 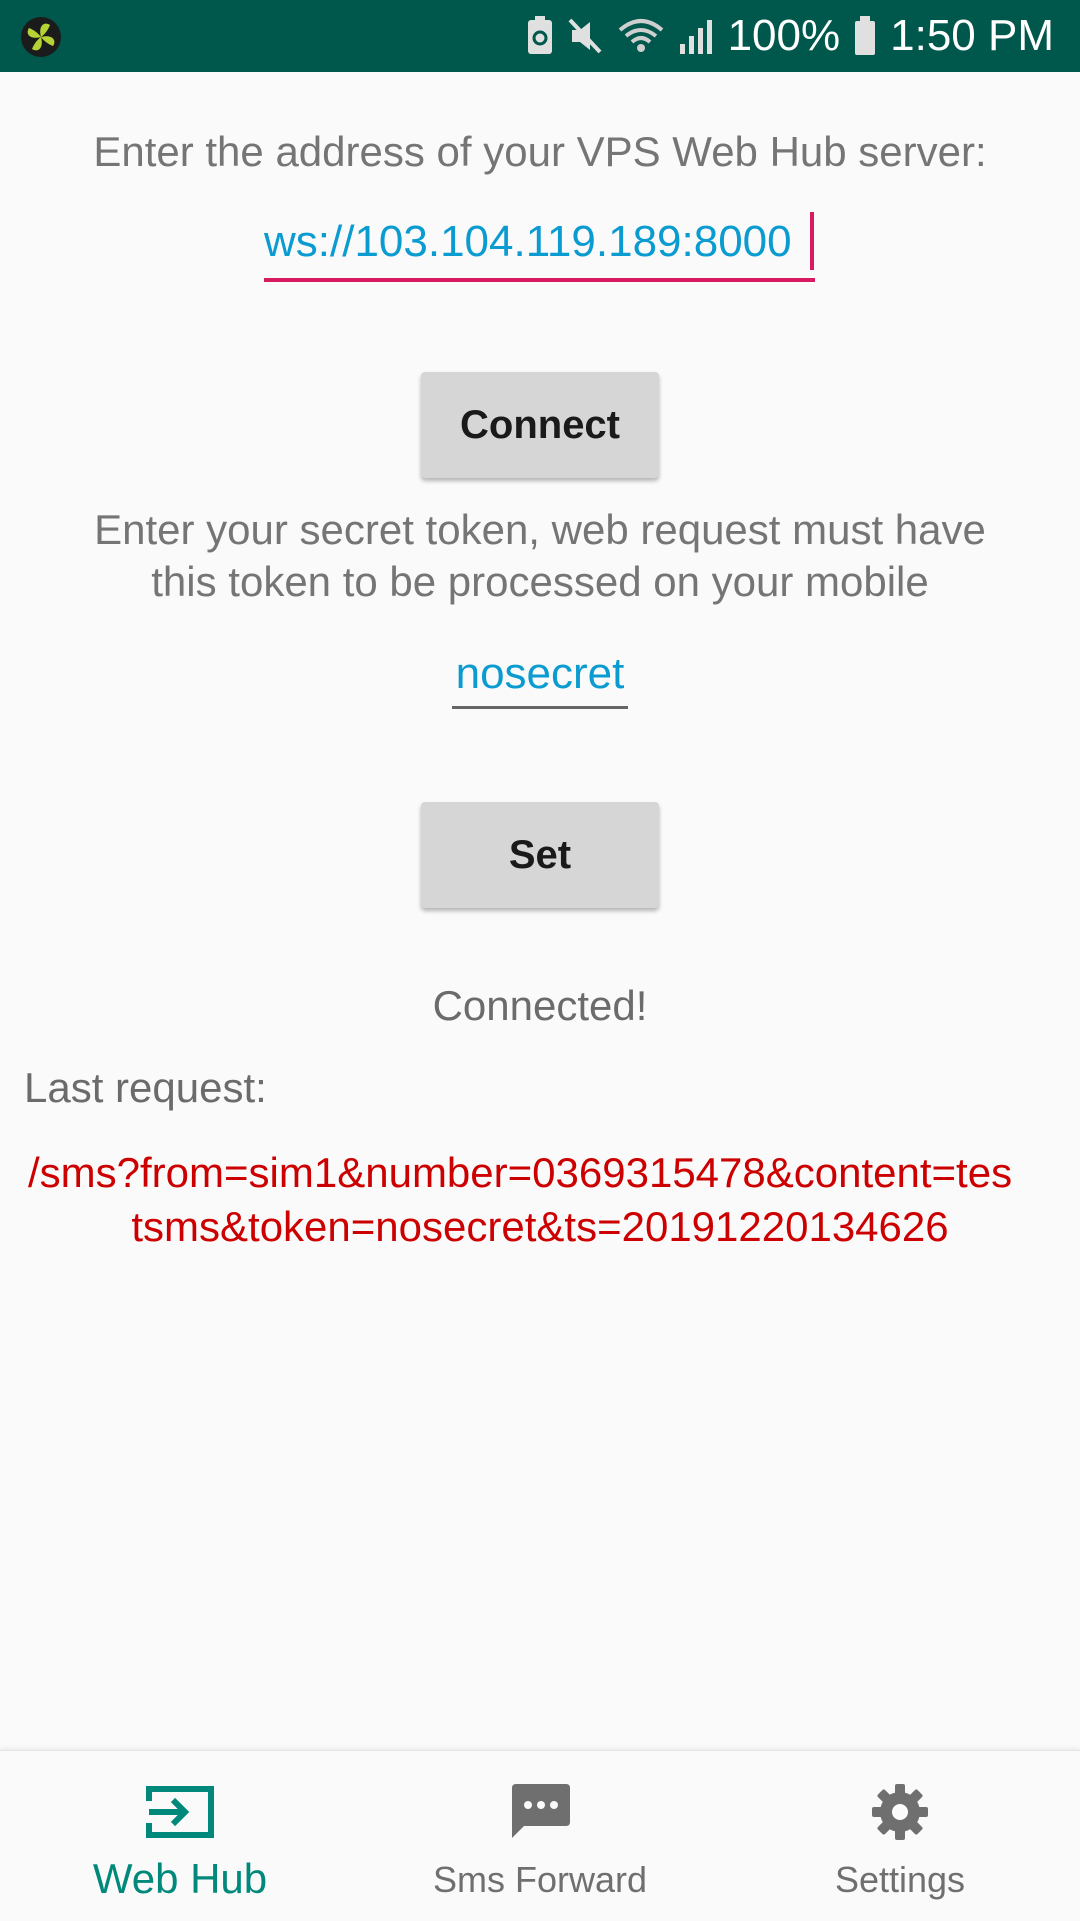 I want to click on nav-label-sms-forward: Sms Forward, so click(x=540, y=1879).